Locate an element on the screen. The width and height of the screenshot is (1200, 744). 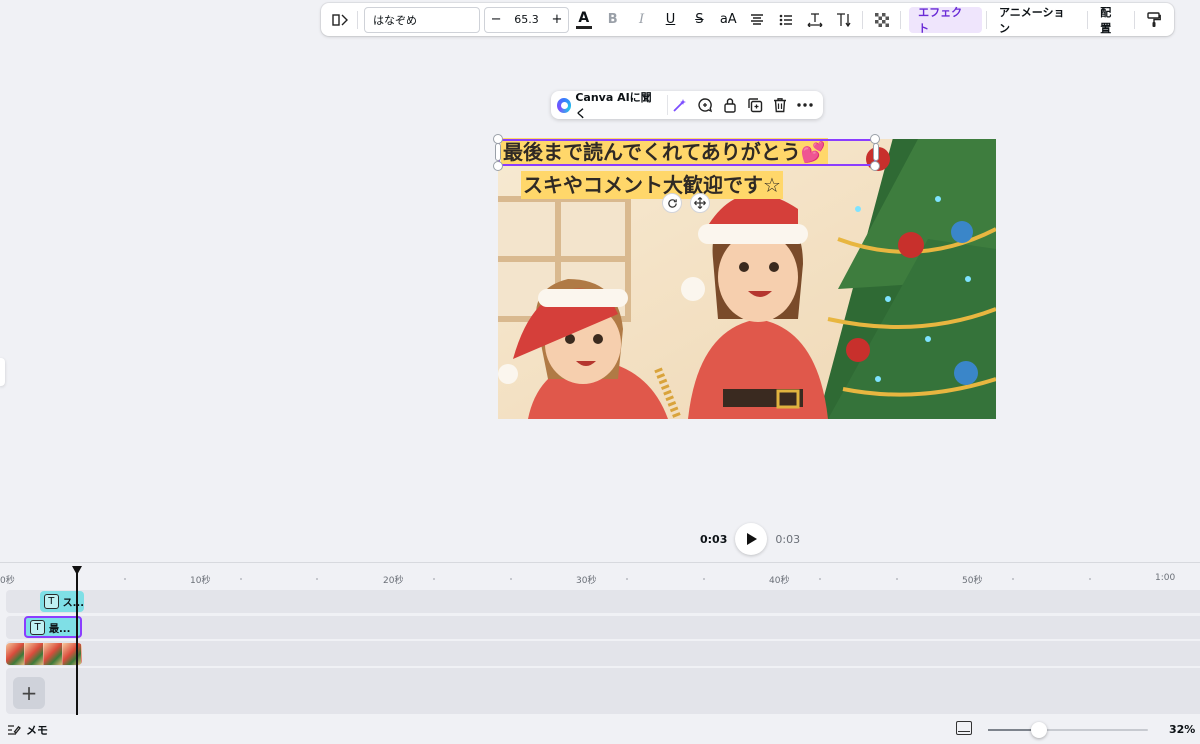
memo-icon is located at coordinates (14, 730).